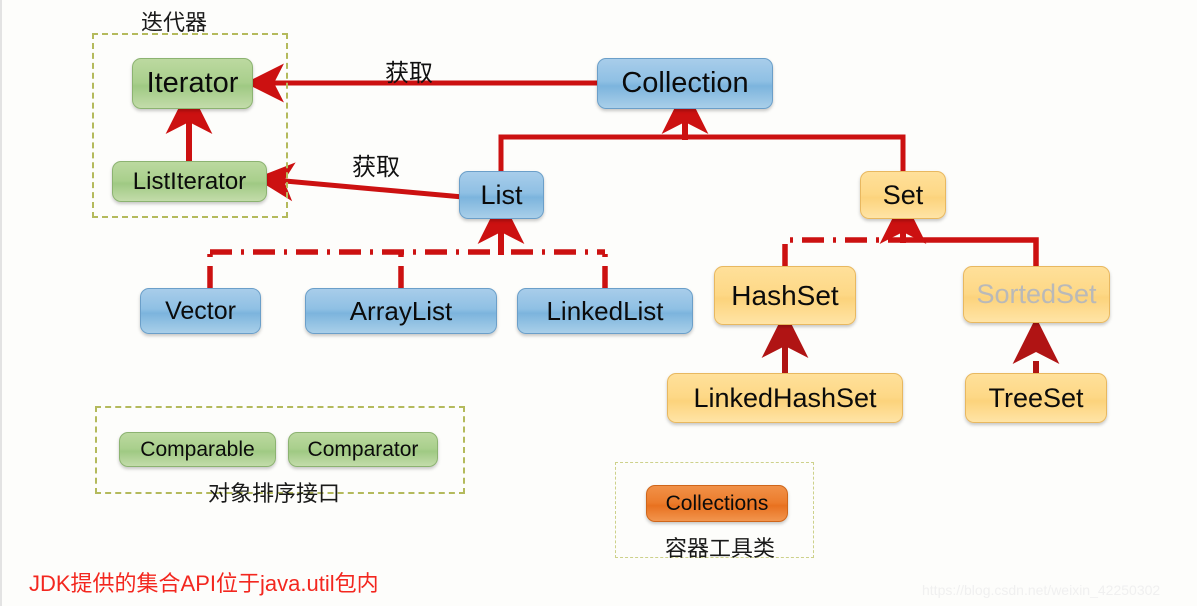 This screenshot has width=1197, height=606. I want to click on node-label-iterator: Iterator, so click(192, 83).